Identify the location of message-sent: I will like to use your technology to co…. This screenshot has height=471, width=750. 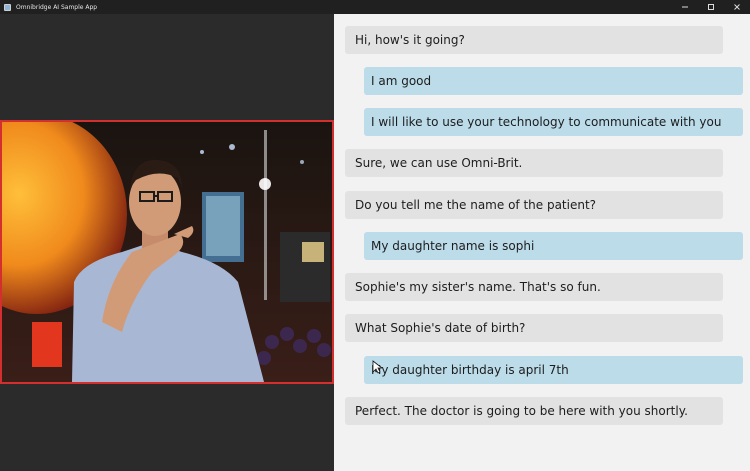
(553, 122).